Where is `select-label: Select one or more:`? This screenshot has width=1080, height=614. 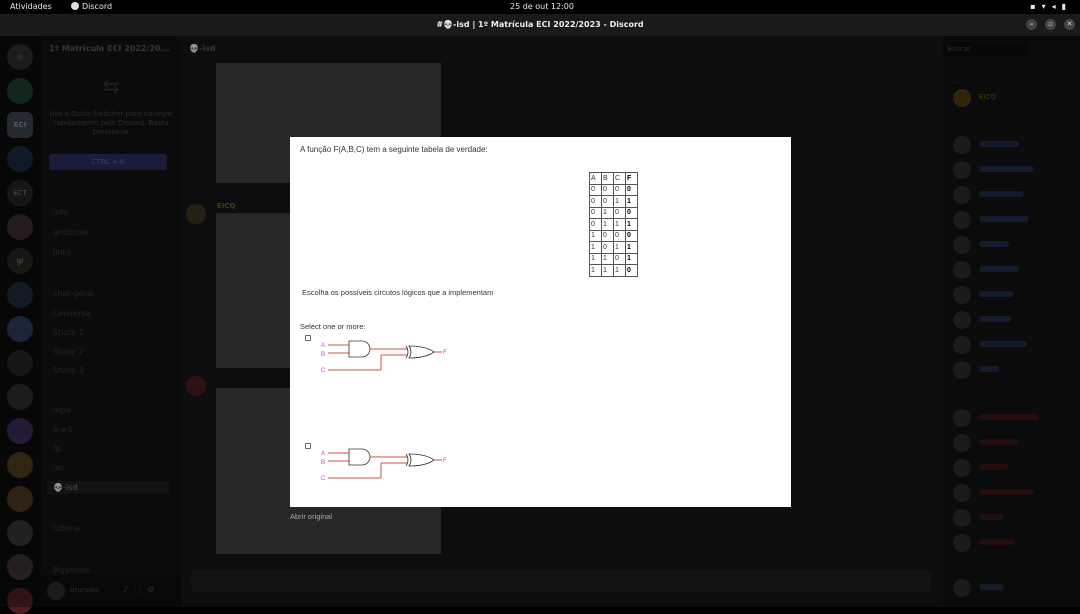 select-label: Select one or more: is located at coordinates (333, 326).